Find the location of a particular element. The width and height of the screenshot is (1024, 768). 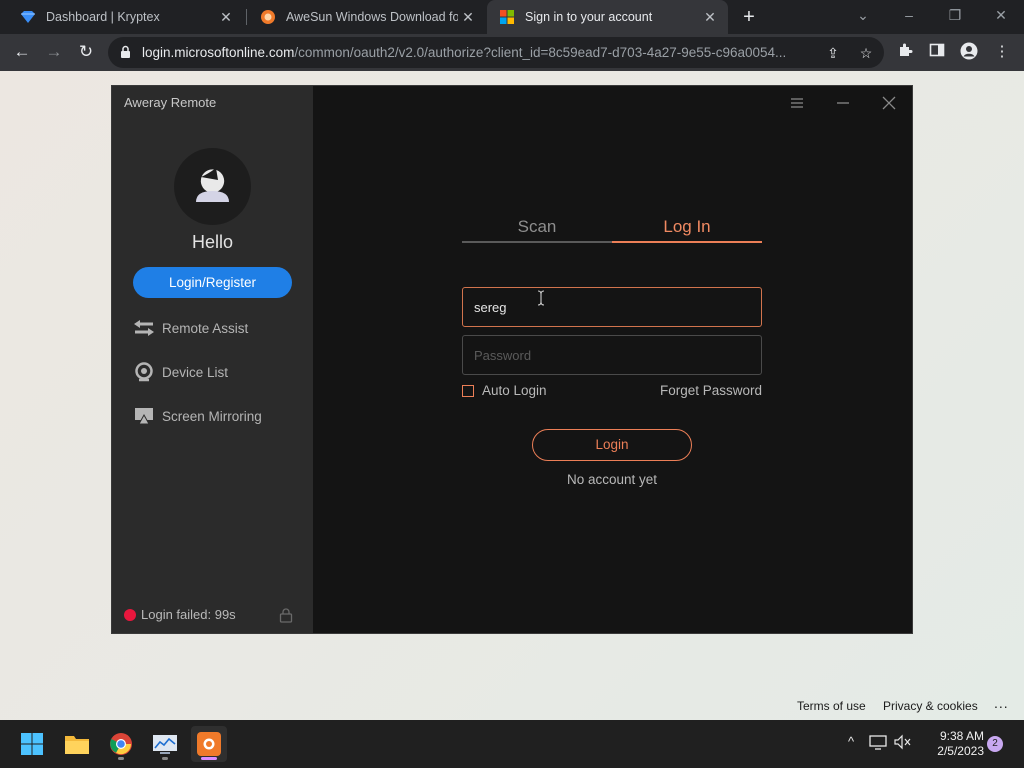

sidebar-item-screen-mirroring: Screen Mirroring is located at coordinates (197, 416).